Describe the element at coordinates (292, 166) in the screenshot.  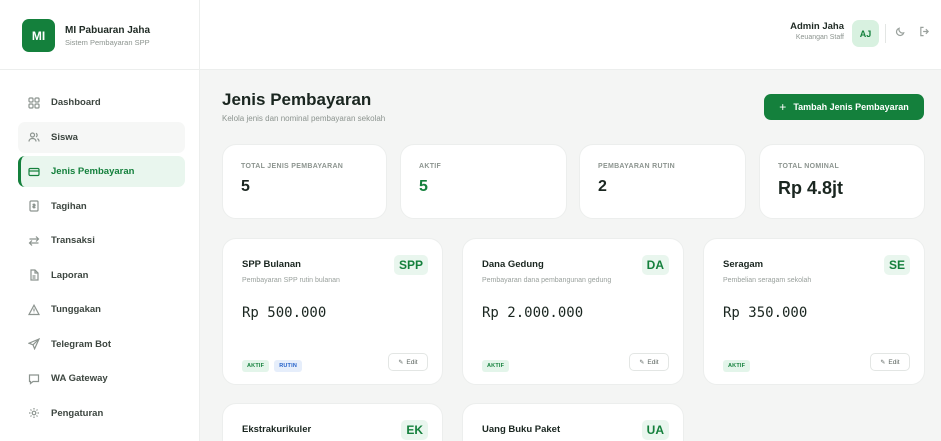
I see `stat-label: TOTAL JENIS PEMBAYARAN` at that location.